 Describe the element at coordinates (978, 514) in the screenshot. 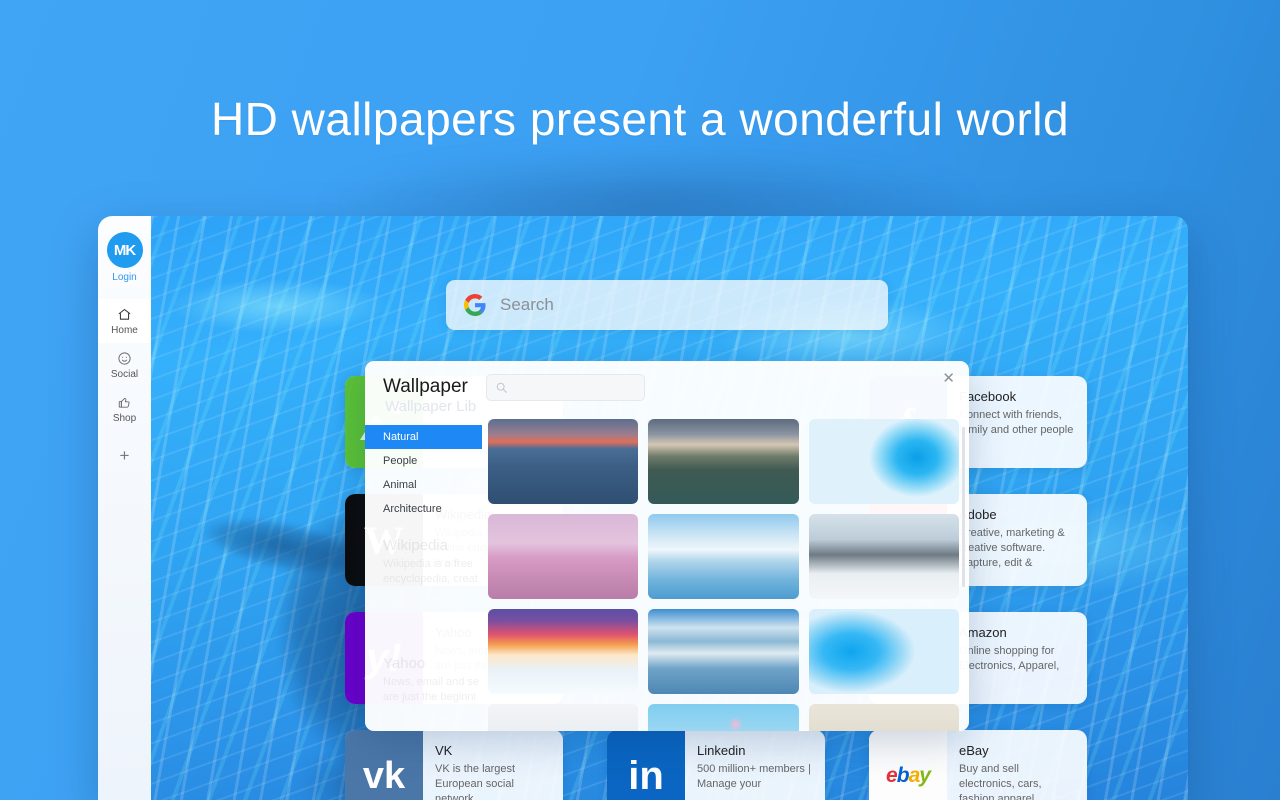

I see `site-card-name: Adobe` at that location.